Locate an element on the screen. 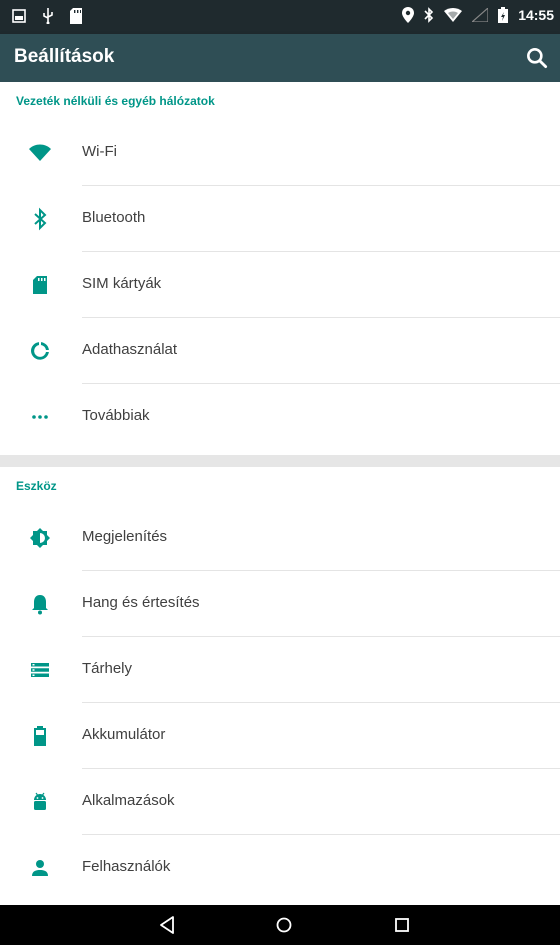 Image resolution: width=560 pixels, height=945 pixels. settings-item-label: Bluetooth is located at coordinates (114, 217).